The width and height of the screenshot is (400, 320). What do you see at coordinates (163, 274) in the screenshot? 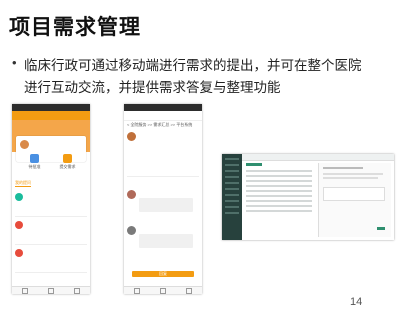
I see `reply-button: 回复` at bounding box center [163, 274].